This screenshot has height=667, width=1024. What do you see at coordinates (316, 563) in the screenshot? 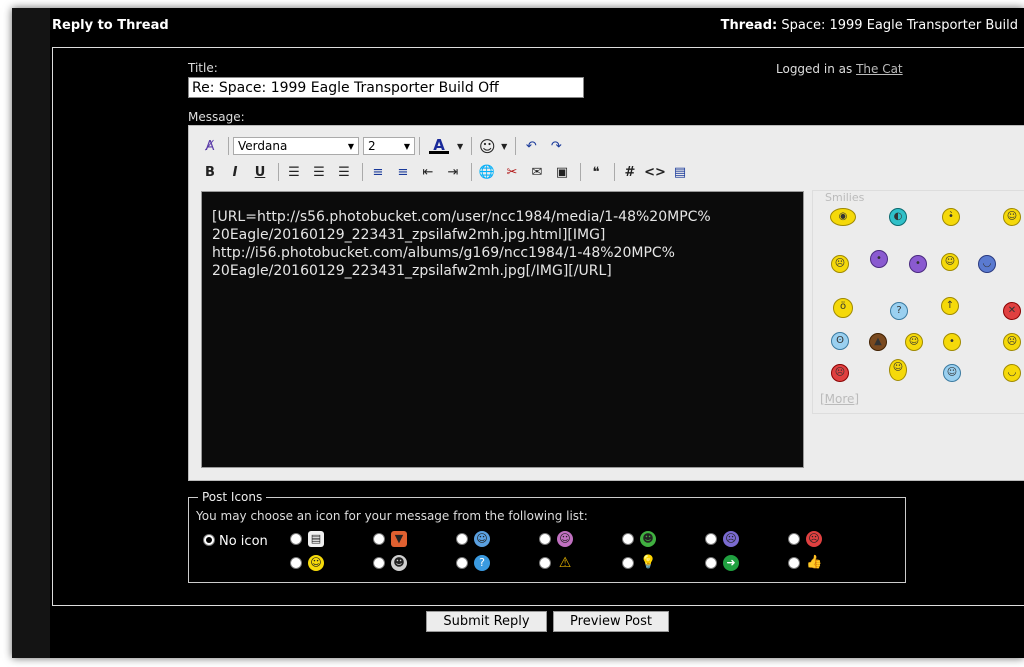
I see `happy-icon: ☺` at bounding box center [316, 563].